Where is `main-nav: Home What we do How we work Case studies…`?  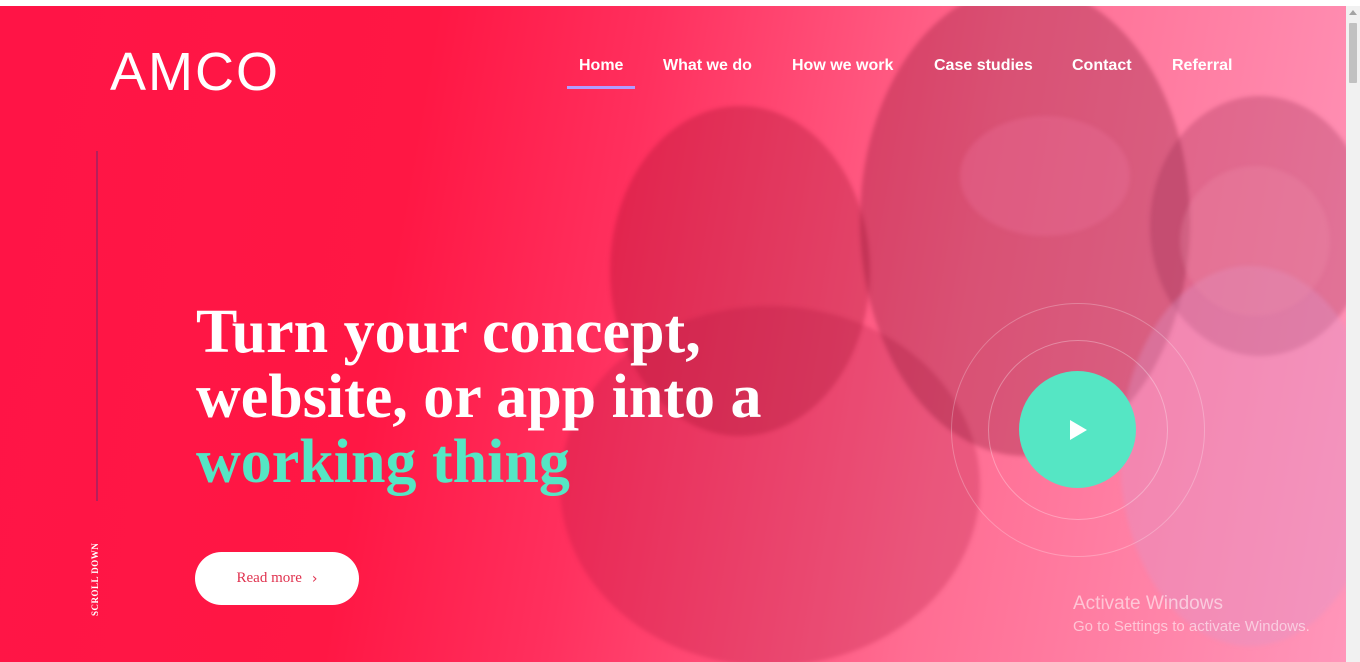 main-nav: Home What we do How we work Case studies… is located at coordinates (673, 76).